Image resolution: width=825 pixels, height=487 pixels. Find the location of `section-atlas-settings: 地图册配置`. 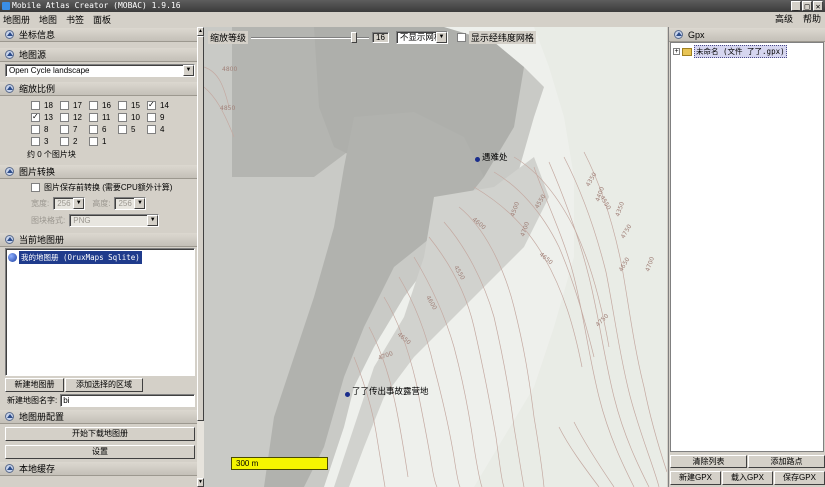

section-atlas-settings: 地图册配置 is located at coordinates (98, 417).